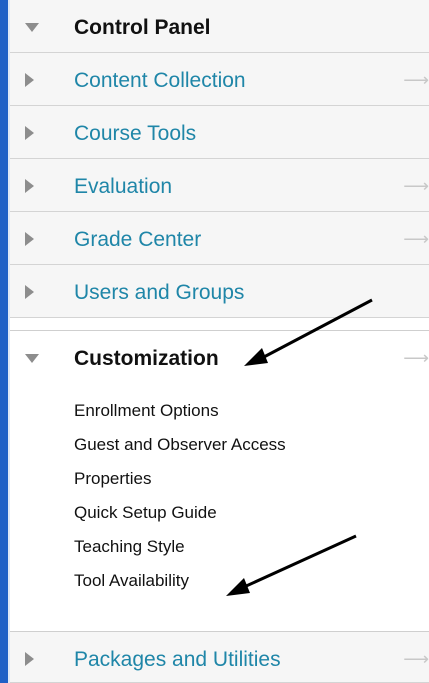 Image resolution: width=429 pixels, height=683 pixels. I want to click on left-accent-bar, so click(4, 341).